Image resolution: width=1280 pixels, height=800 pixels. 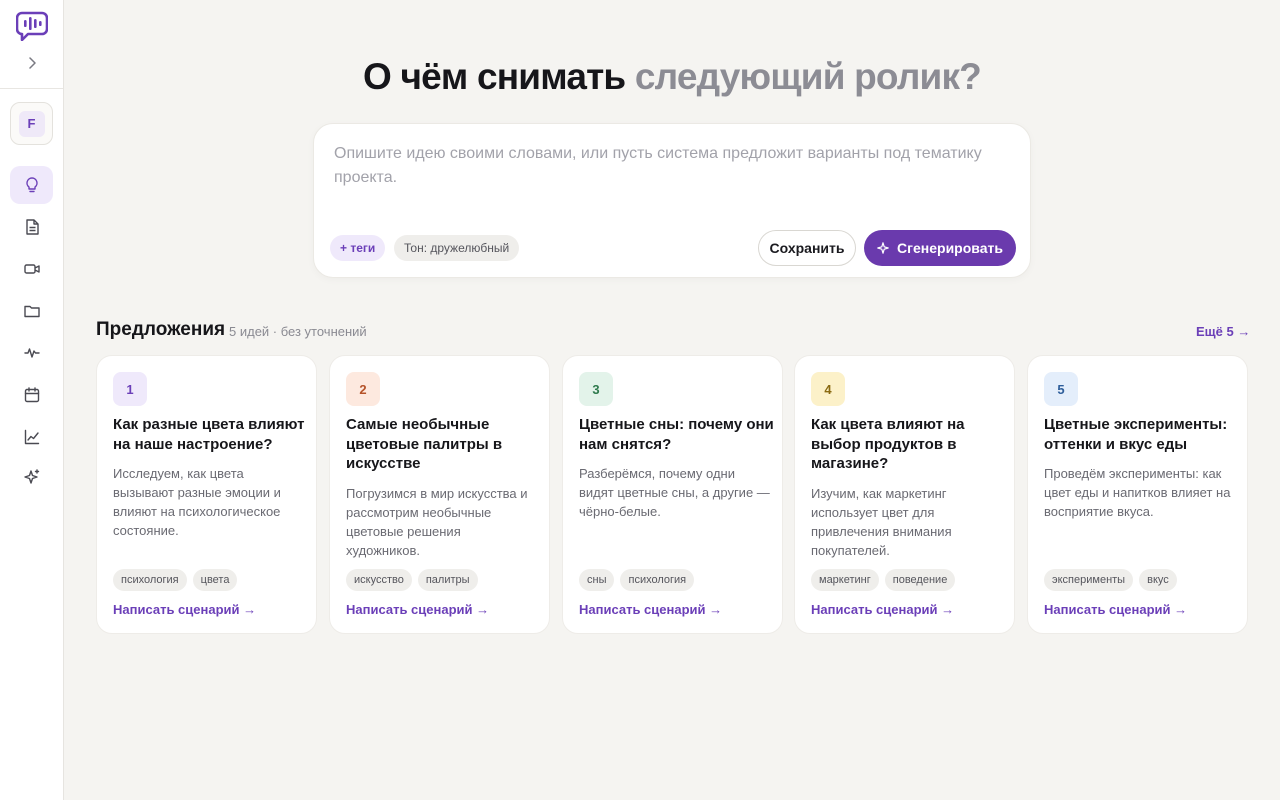 I want to click on idea-tags: эксперименты вкус, so click(x=1110, y=580).